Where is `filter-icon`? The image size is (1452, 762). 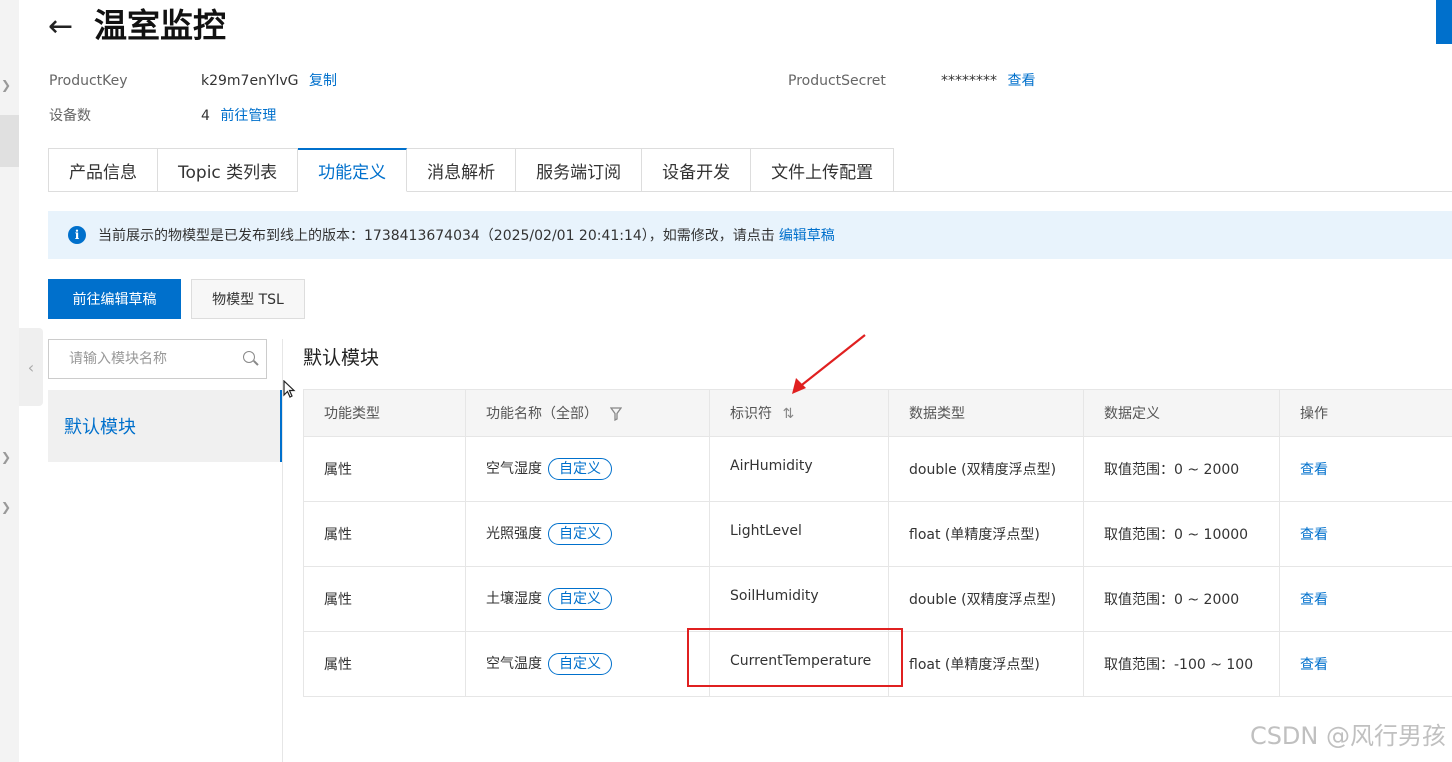
filter-icon is located at coordinates (616, 414).